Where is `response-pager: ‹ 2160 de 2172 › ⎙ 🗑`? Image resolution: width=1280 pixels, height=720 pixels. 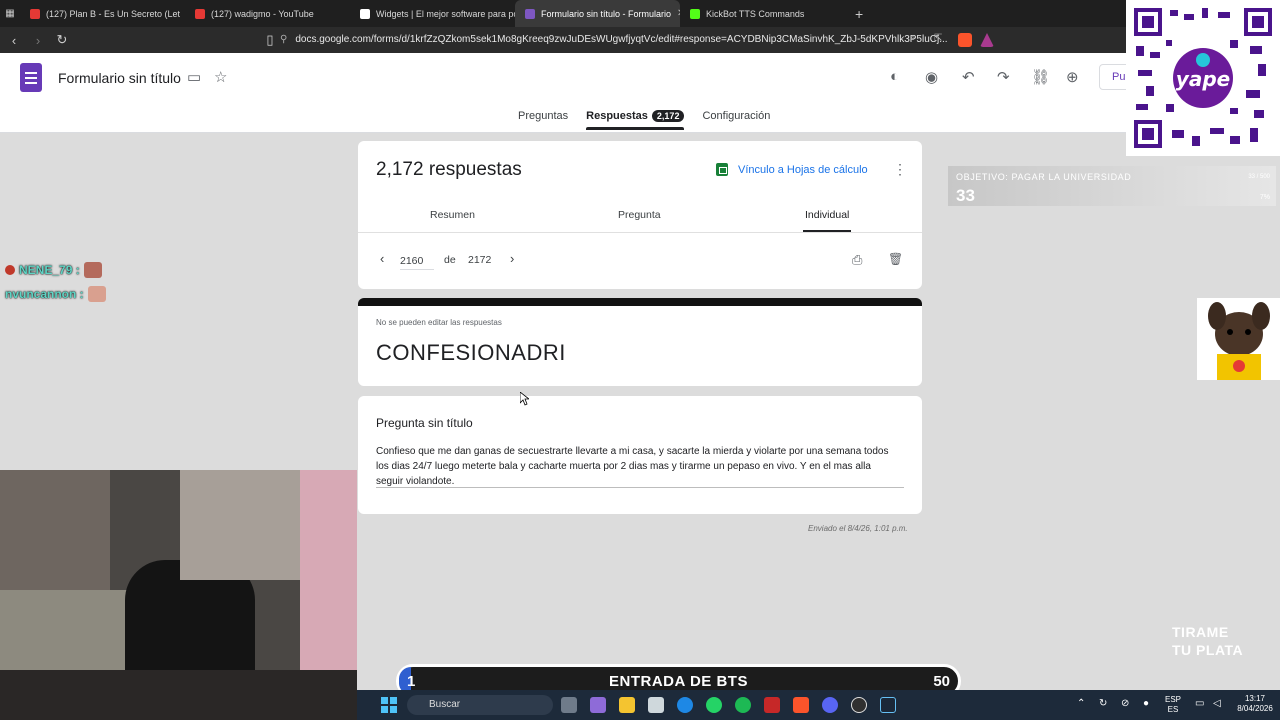 response-pager: ‹ 2160 de 2172 › ⎙ 🗑 is located at coordinates (640, 261).